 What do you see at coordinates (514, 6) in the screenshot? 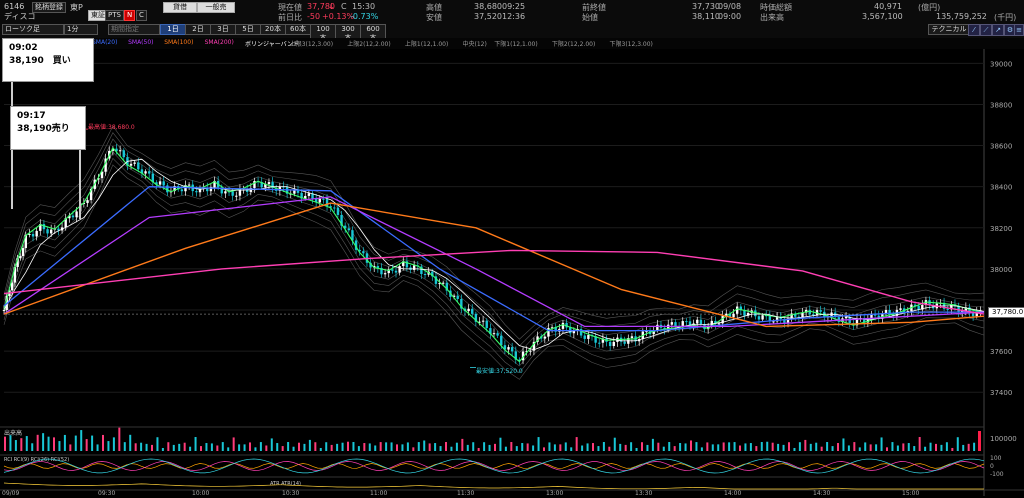
I see `high-time: 09:25` at bounding box center [514, 6].